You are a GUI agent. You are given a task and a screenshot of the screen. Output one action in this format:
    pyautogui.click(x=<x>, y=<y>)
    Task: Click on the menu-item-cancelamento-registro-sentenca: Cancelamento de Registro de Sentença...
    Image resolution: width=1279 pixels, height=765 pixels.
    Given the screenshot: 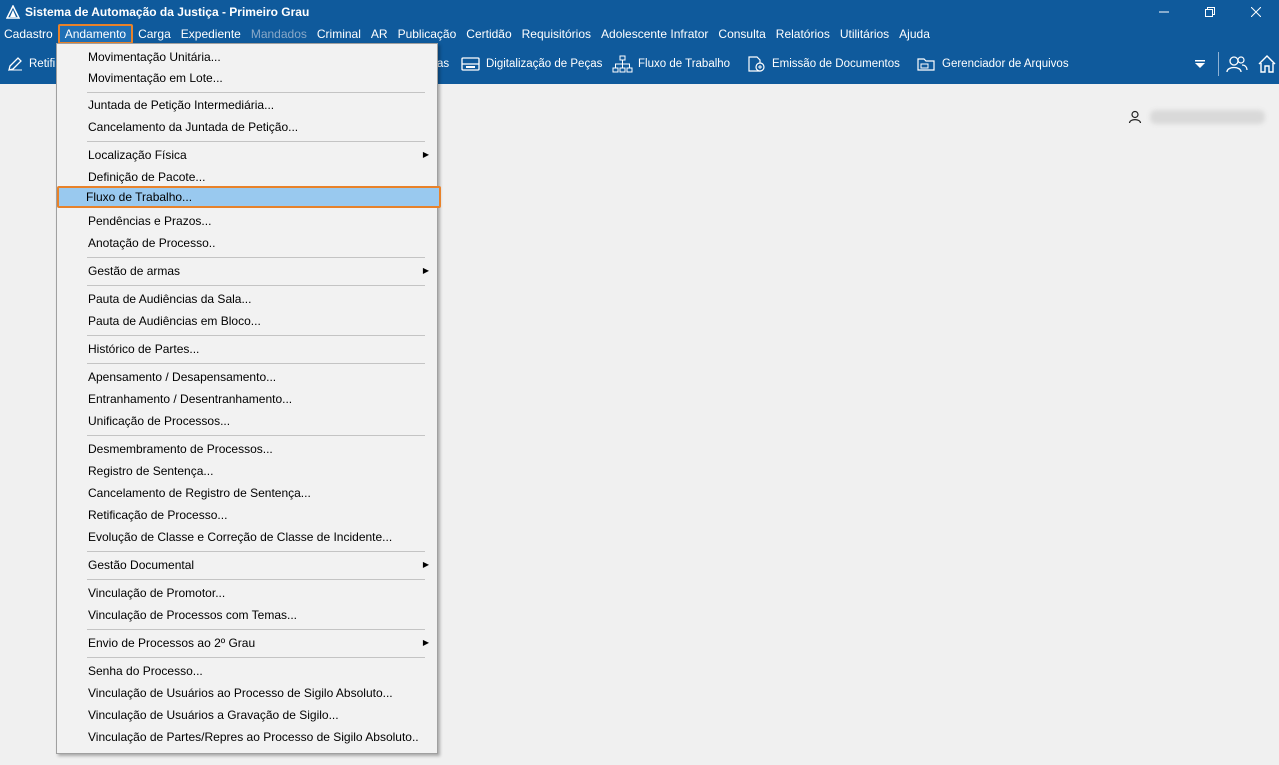 What is the action you would take?
    pyautogui.click(x=247, y=493)
    